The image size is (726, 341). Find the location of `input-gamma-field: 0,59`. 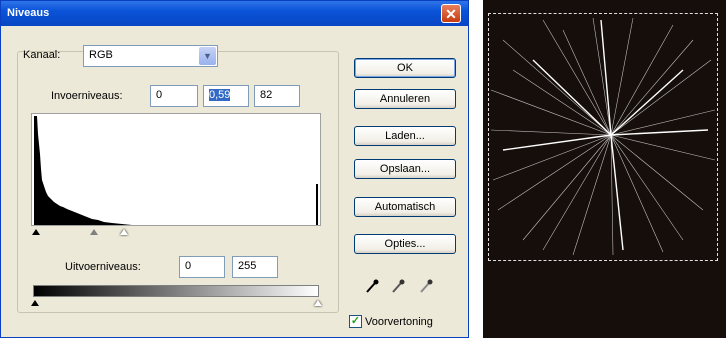

input-gamma-field: 0,59 is located at coordinates (226, 96).